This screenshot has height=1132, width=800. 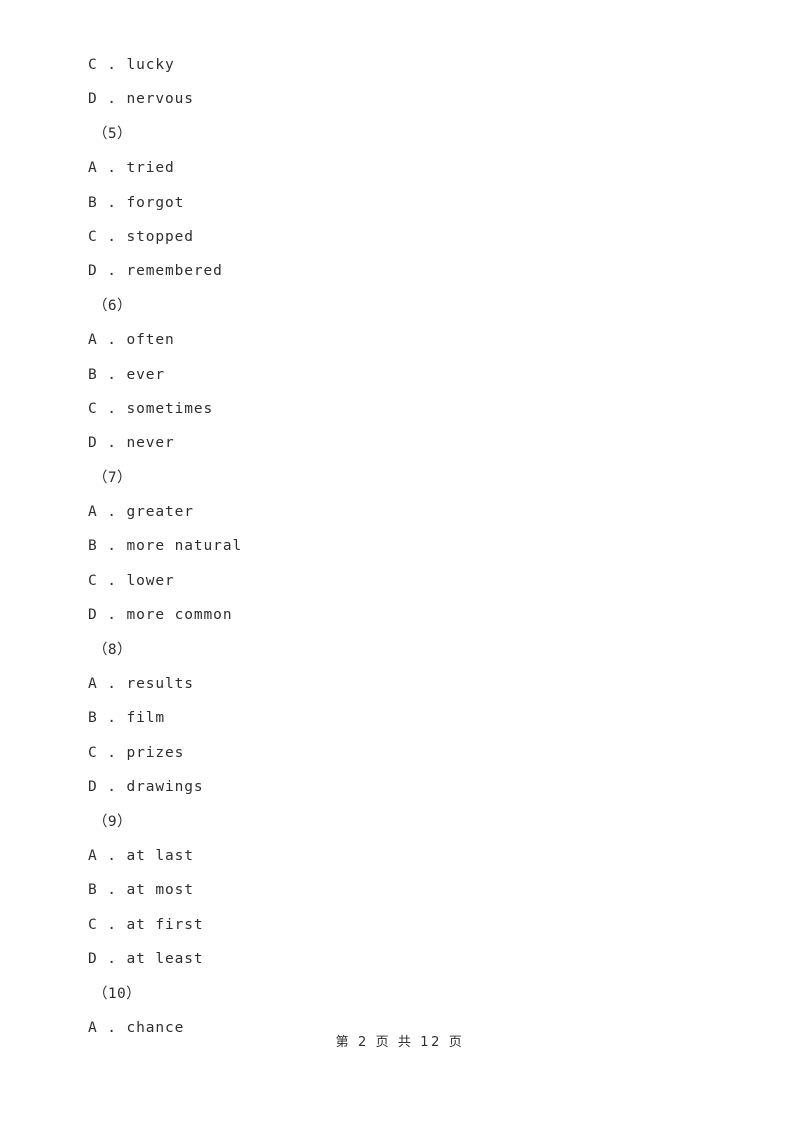 I want to click on question-number: （9）, so click(x=112, y=821).